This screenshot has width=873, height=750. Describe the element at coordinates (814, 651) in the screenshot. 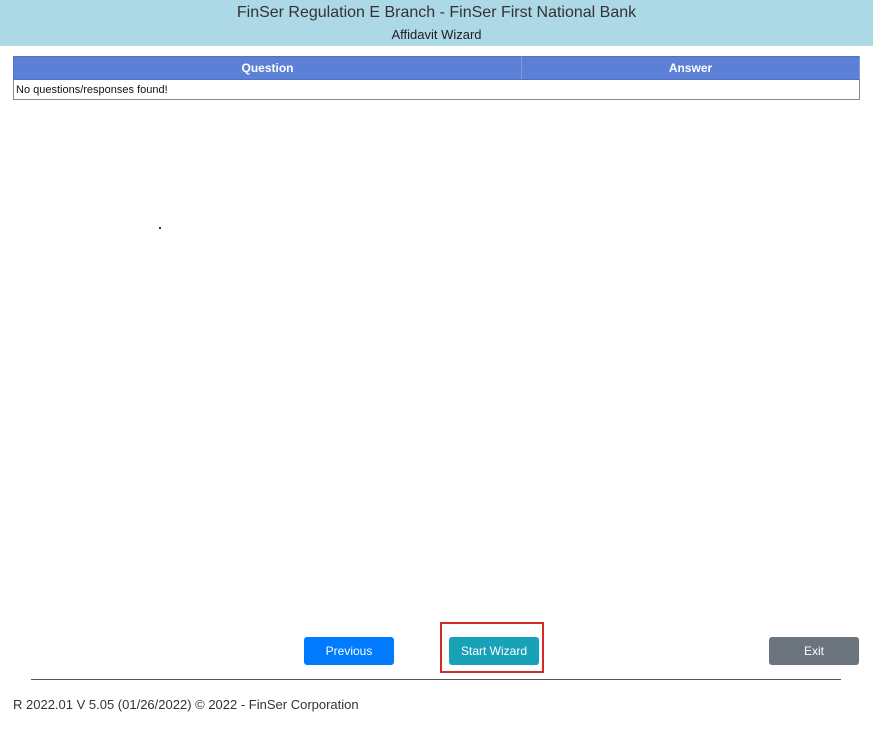

I see `exit-button: Exit` at that location.